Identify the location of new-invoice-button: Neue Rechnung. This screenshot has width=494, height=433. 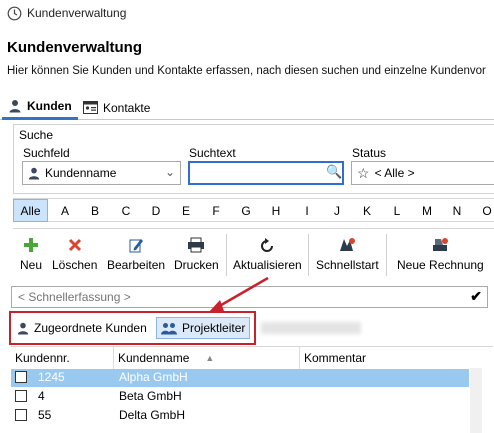
(440, 254).